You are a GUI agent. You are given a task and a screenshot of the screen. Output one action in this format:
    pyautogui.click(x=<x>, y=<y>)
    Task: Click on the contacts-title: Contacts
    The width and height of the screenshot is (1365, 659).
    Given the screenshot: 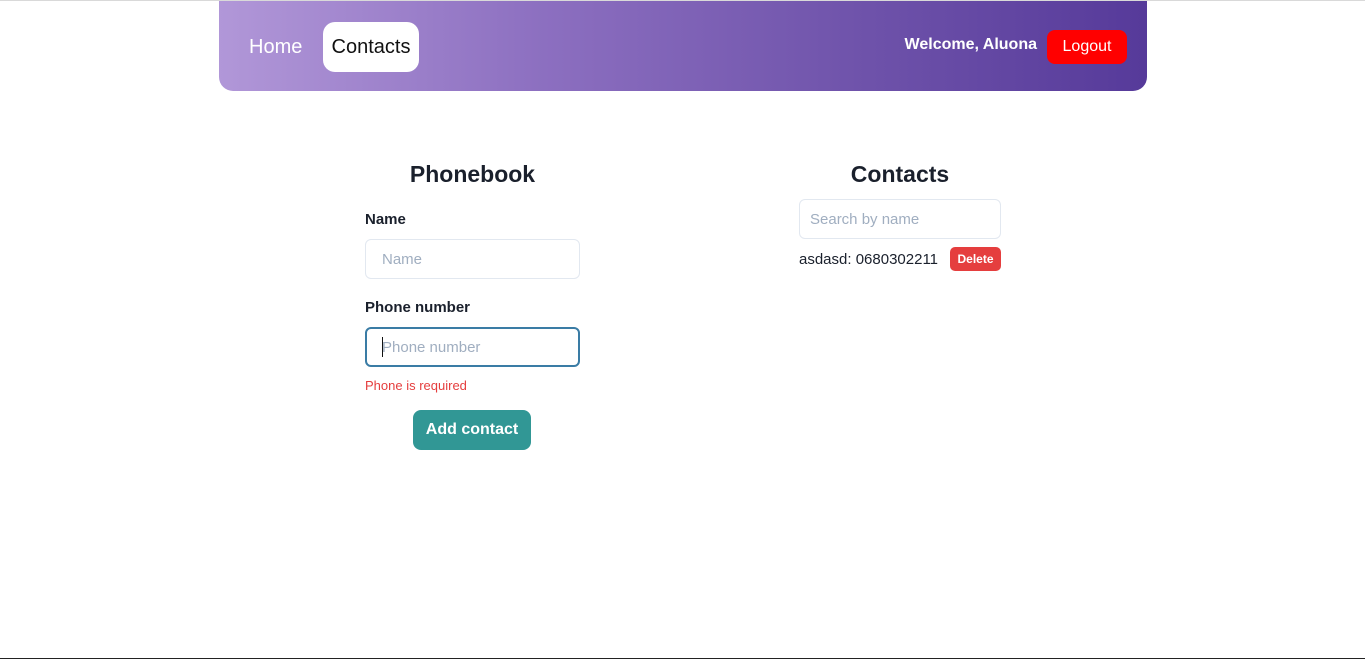 What is the action you would take?
    pyautogui.click(x=900, y=174)
    